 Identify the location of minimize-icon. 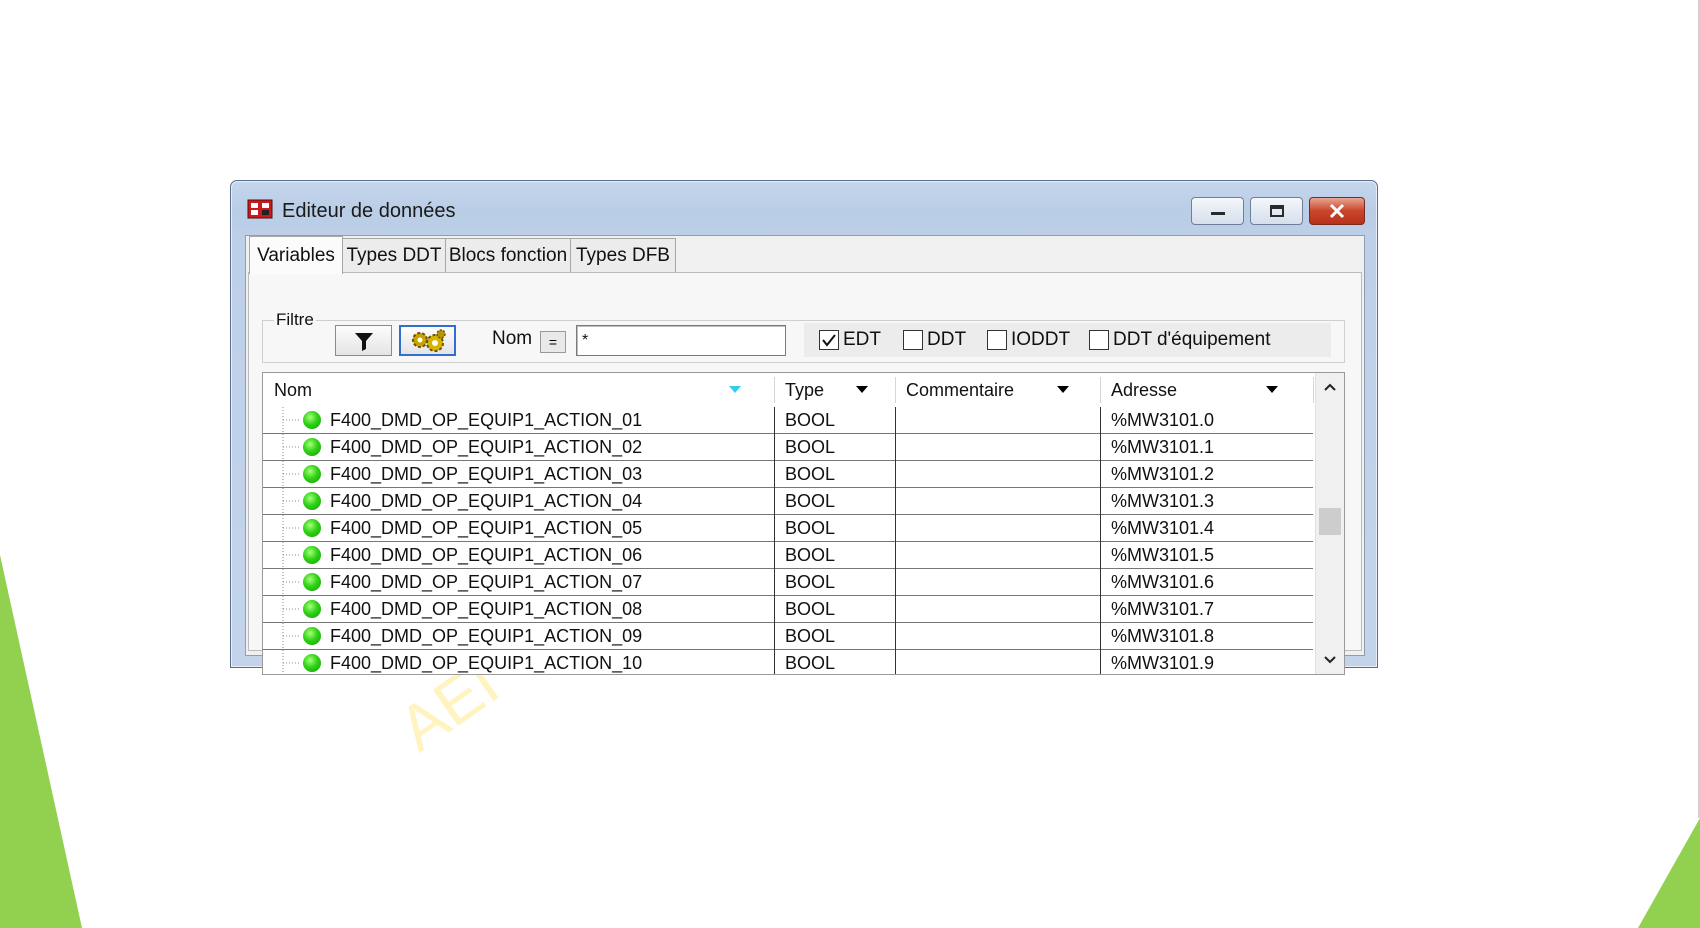
(1217, 213).